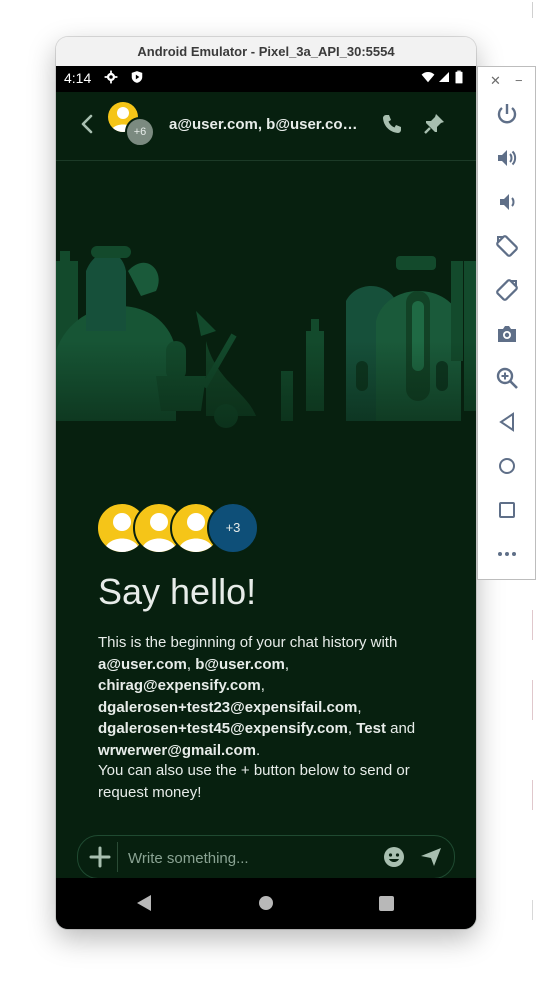  Describe the element at coordinates (137, 77) in the screenshot. I see `shield-icon` at that location.